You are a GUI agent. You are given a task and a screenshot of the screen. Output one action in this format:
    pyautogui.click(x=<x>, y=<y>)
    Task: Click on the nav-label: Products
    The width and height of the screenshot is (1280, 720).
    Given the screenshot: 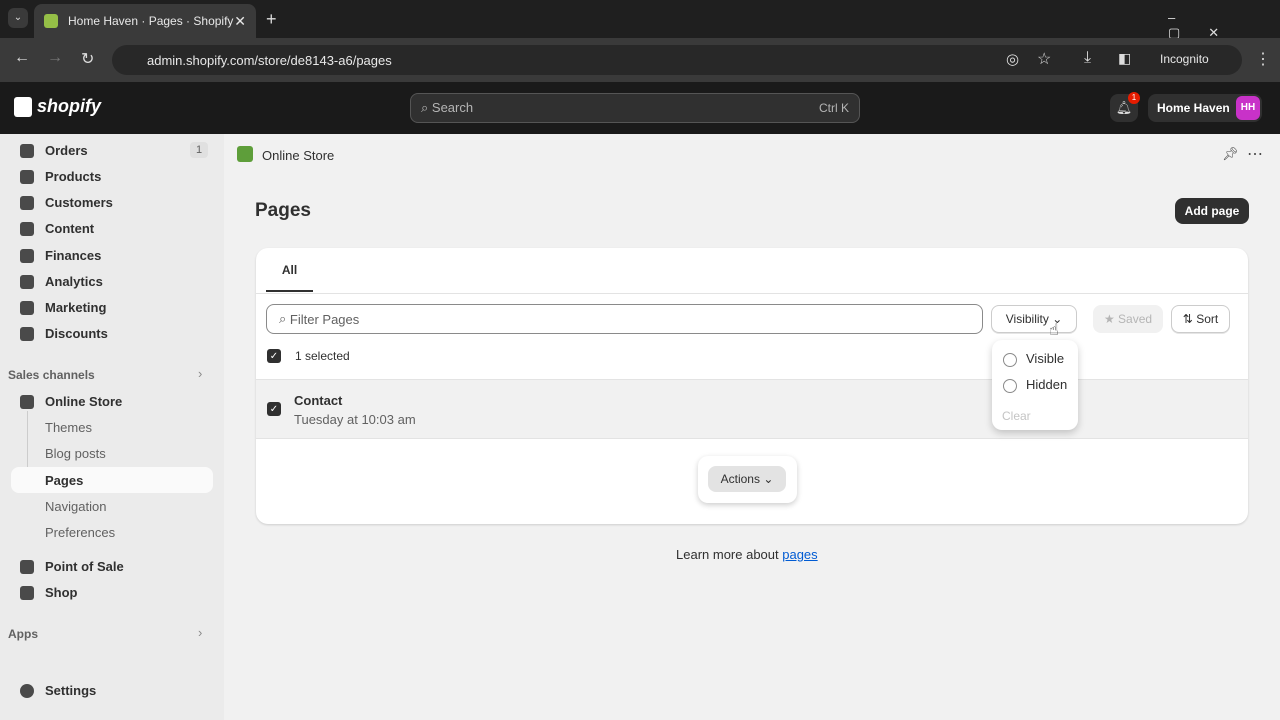 What is the action you would take?
    pyautogui.click(x=73, y=176)
    